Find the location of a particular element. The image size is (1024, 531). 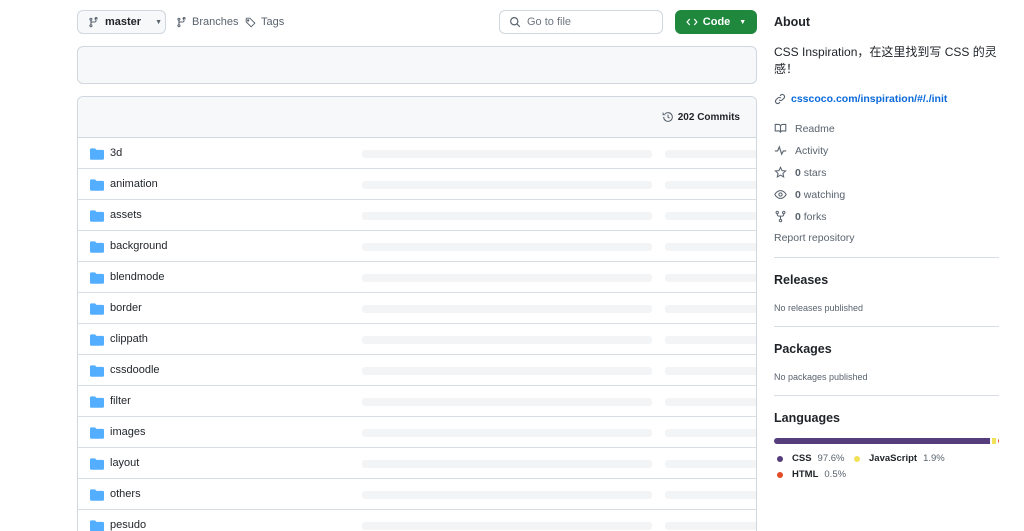

activity-label: Activity is located at coordinates (812, 150).